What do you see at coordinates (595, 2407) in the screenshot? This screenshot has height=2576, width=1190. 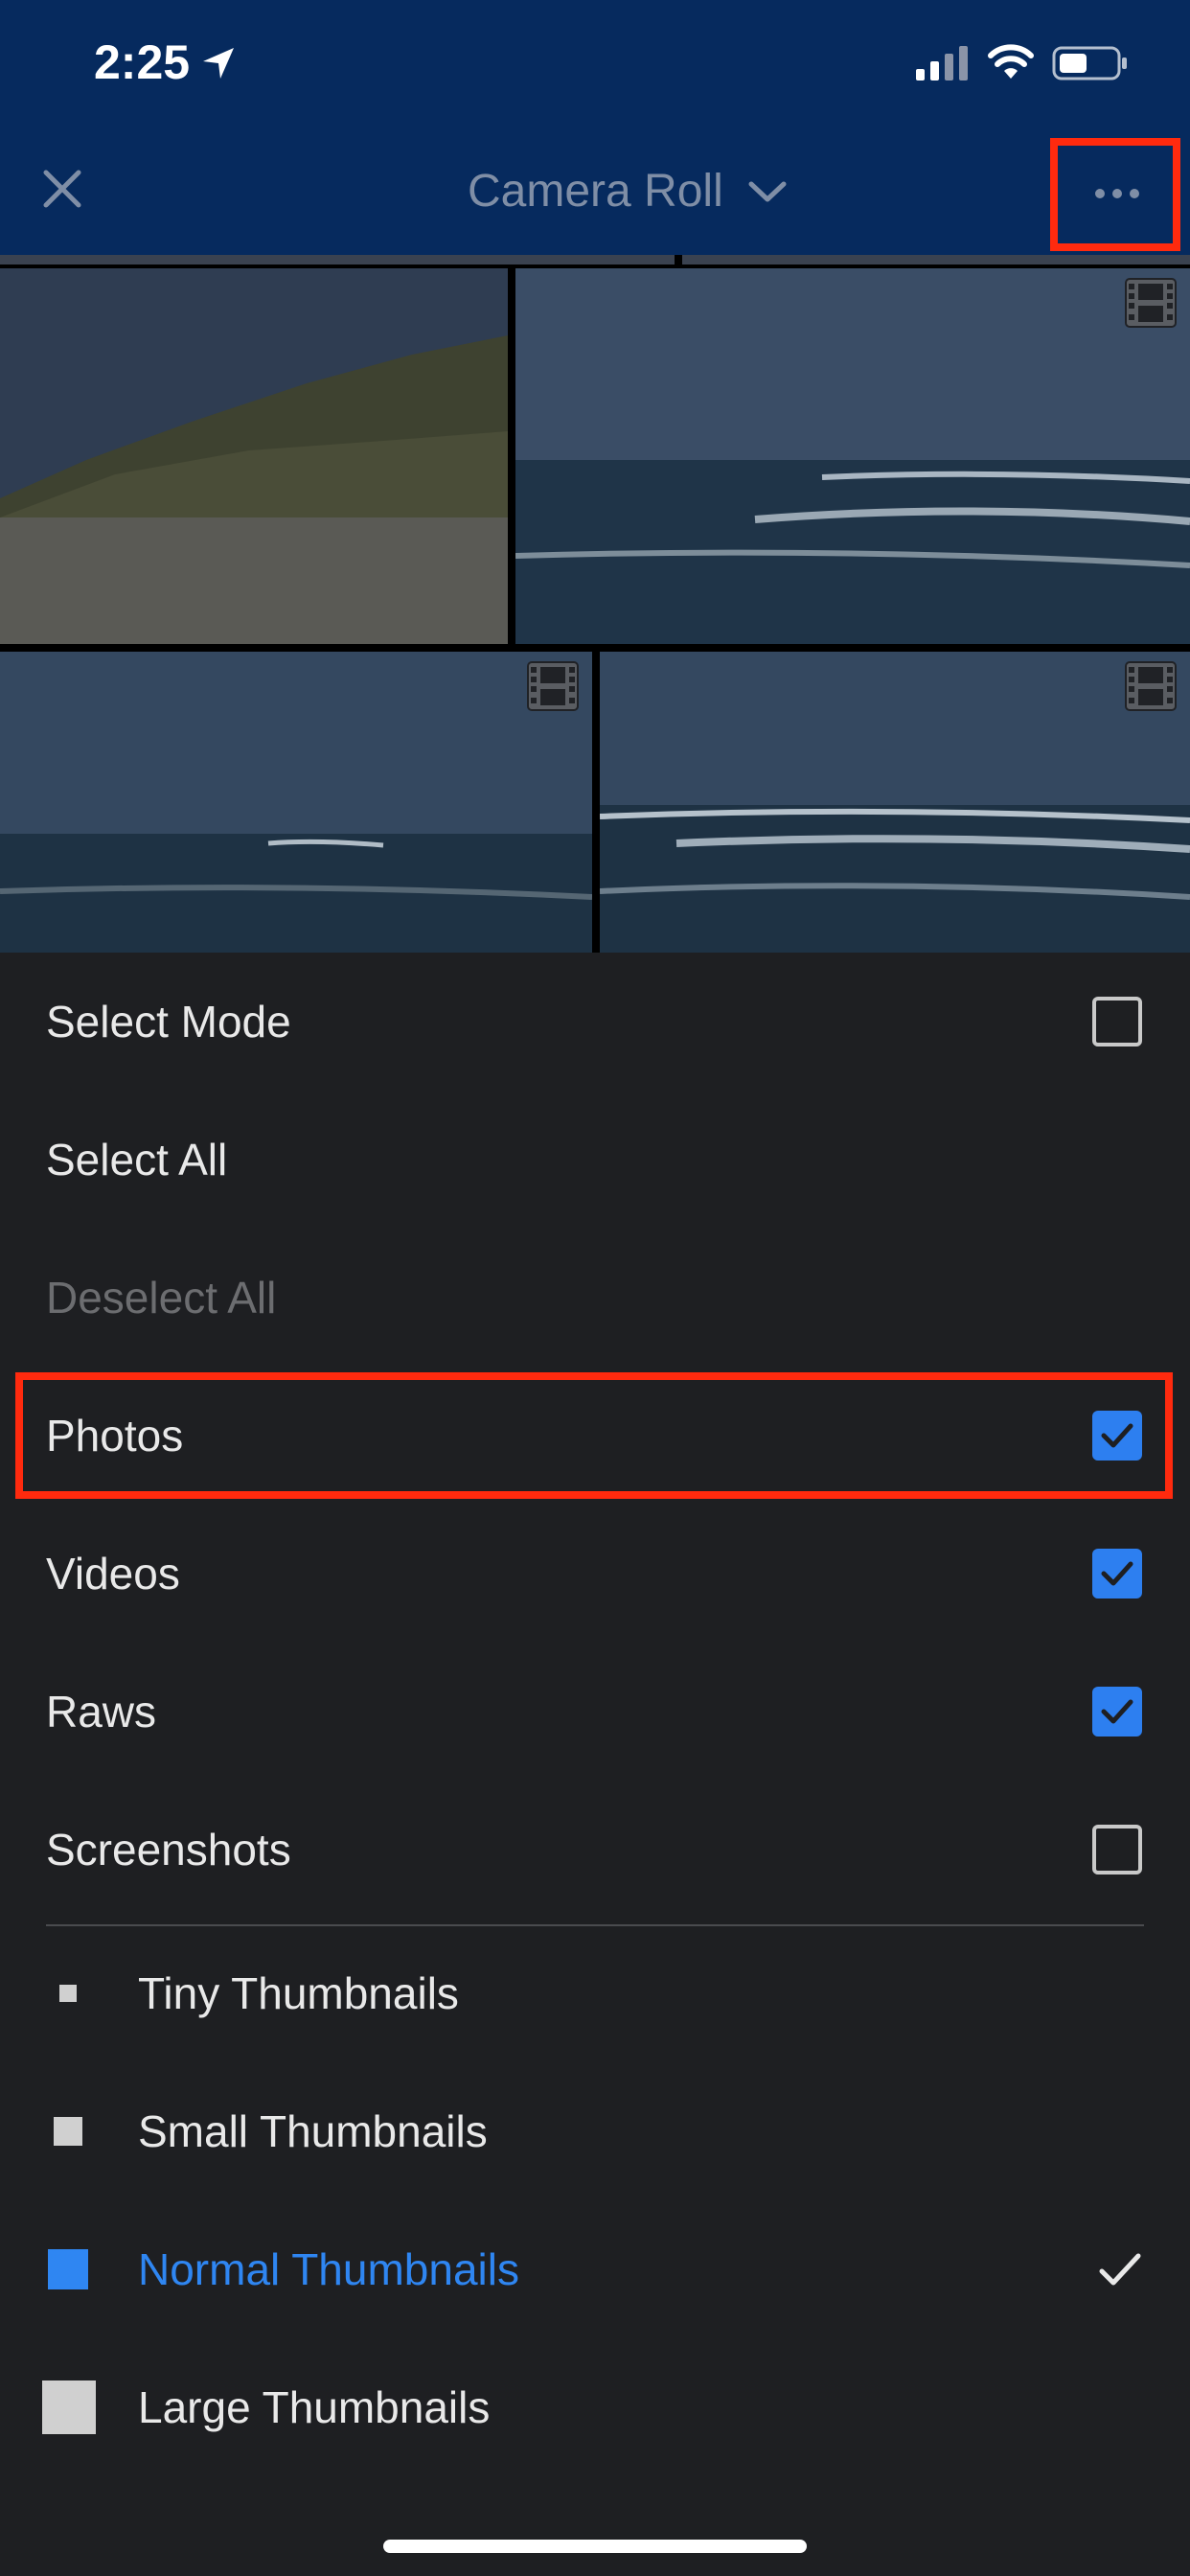 I see `thumbnail-size-large: Large Thumbnails` at bounding box center [595, 2407].